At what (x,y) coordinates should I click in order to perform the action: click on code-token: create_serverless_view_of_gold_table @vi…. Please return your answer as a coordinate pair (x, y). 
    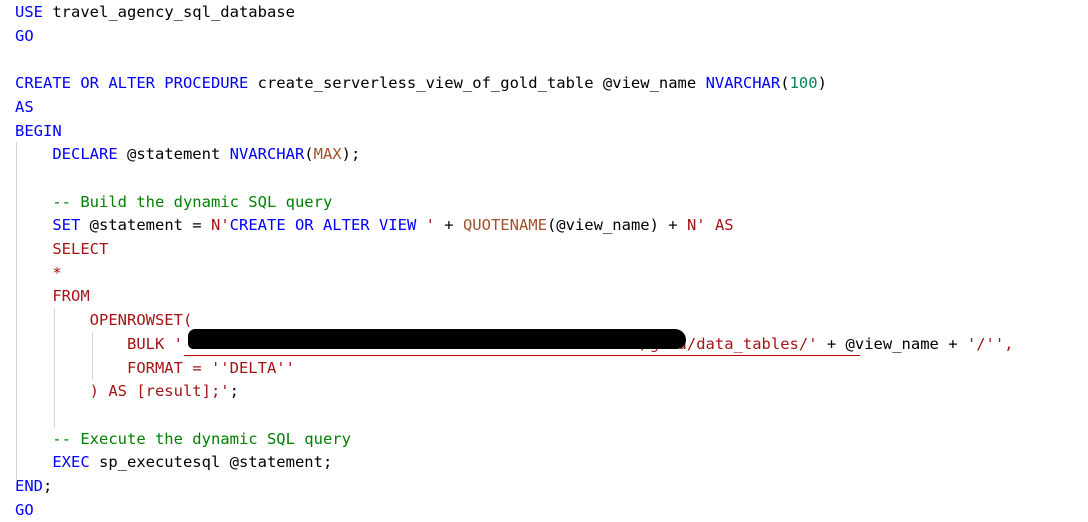
    Looking at the image, I should click on (477, 83).